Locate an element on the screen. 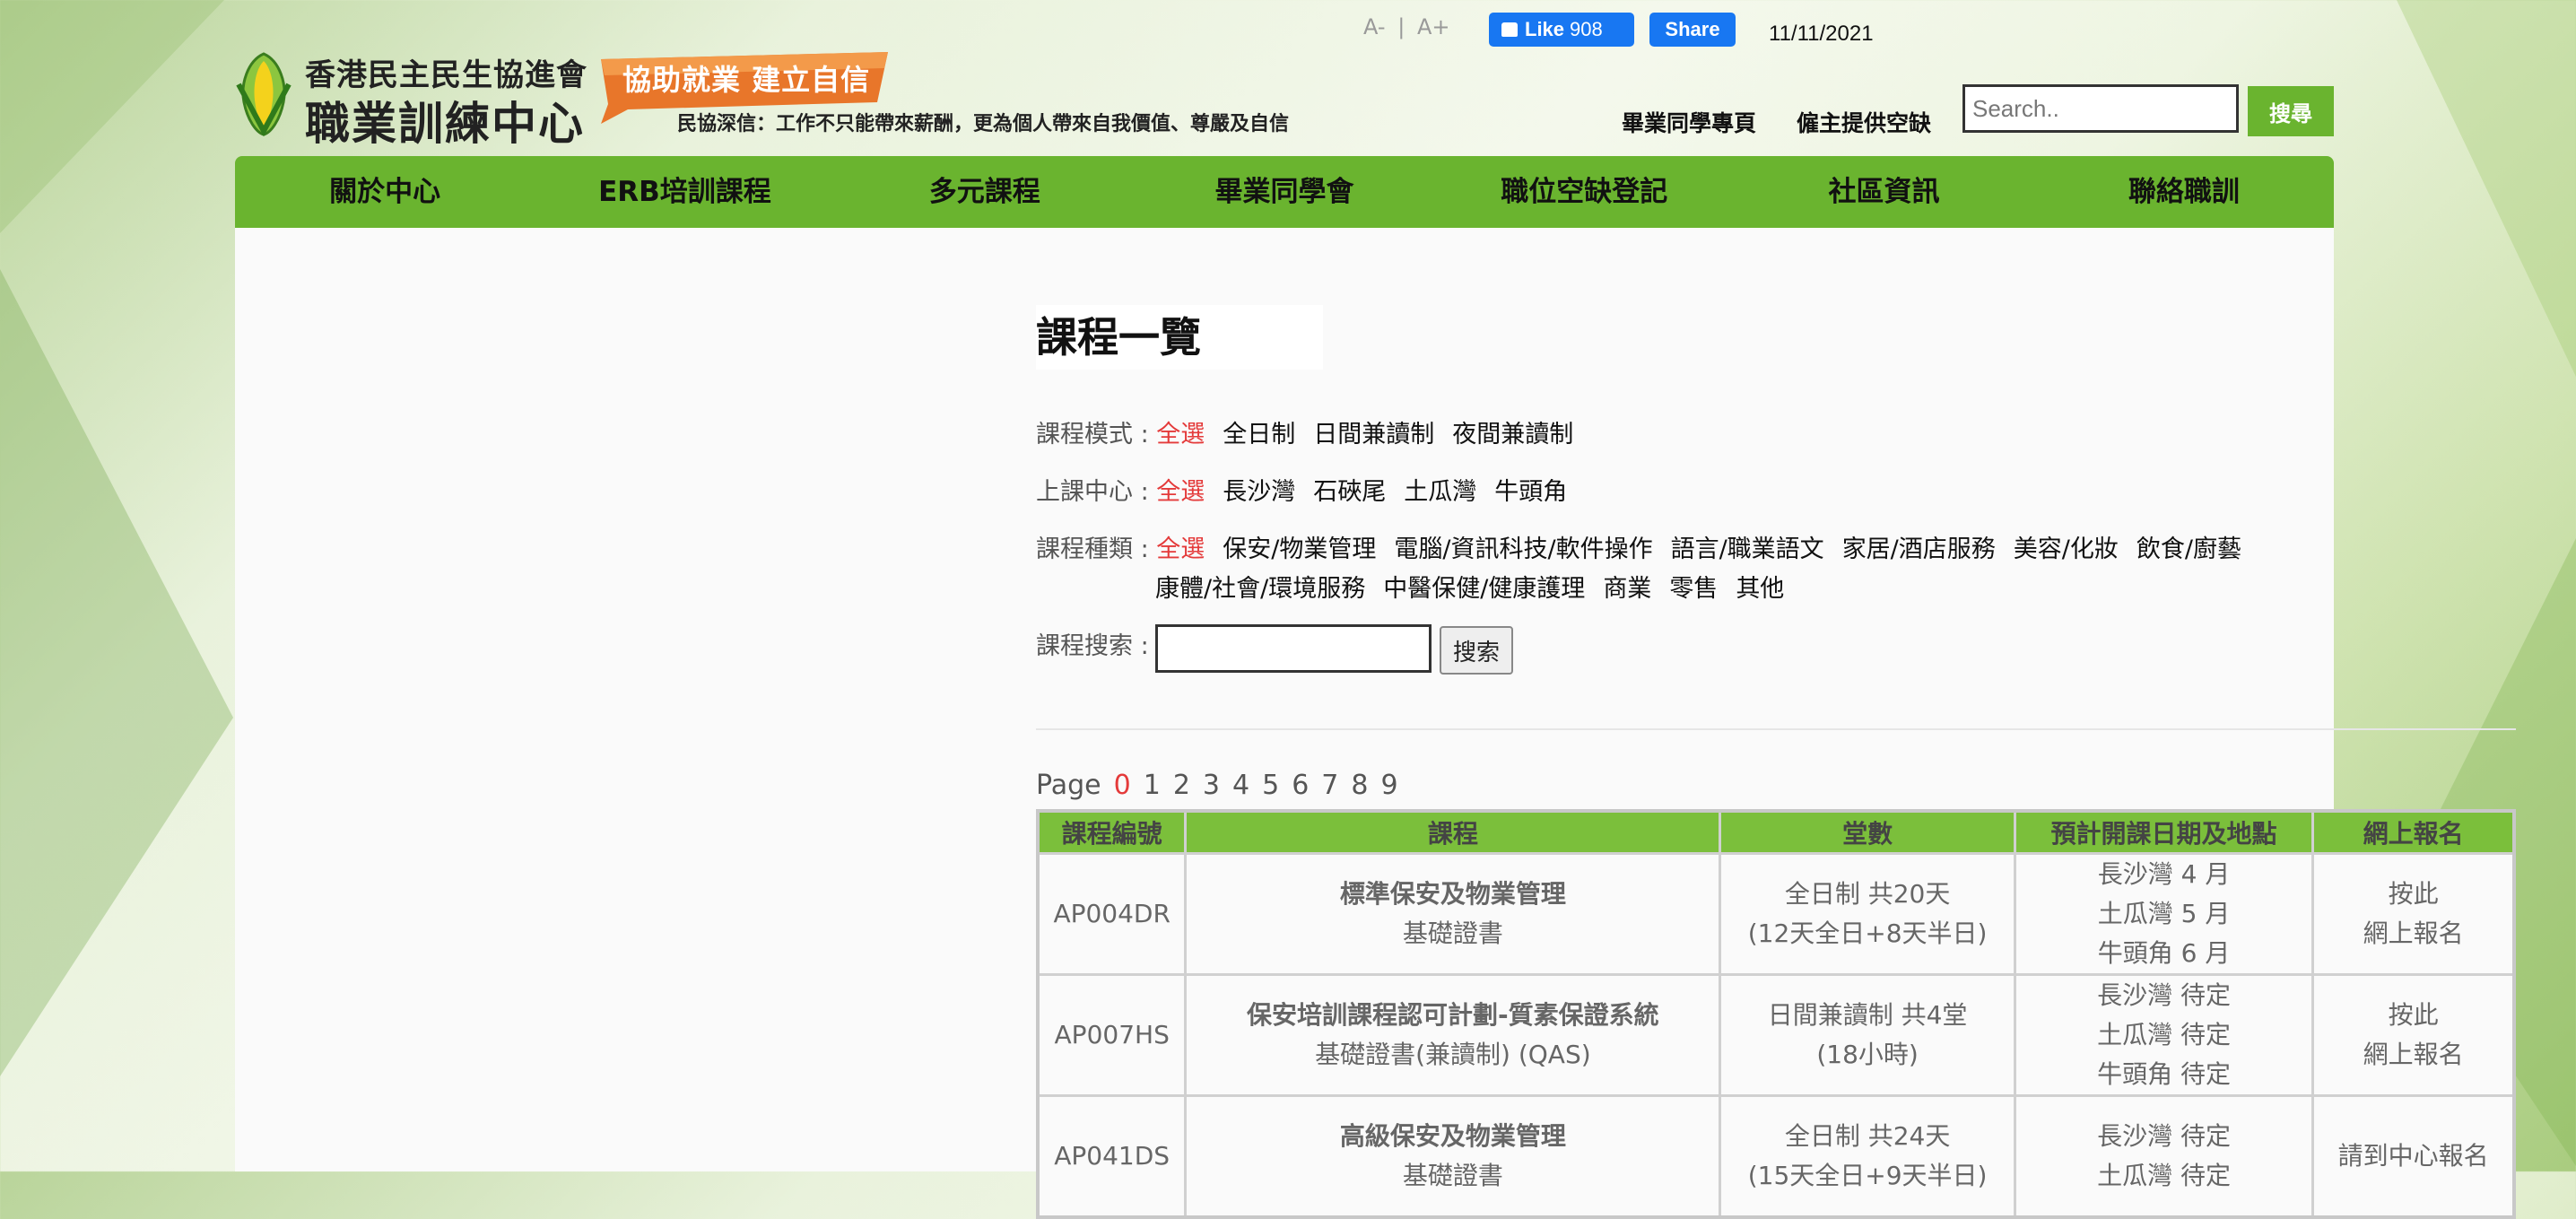 This screenshot has height=1219, width=2576. site-search-button: 搜尋 is located at coordinates (2291, 111).